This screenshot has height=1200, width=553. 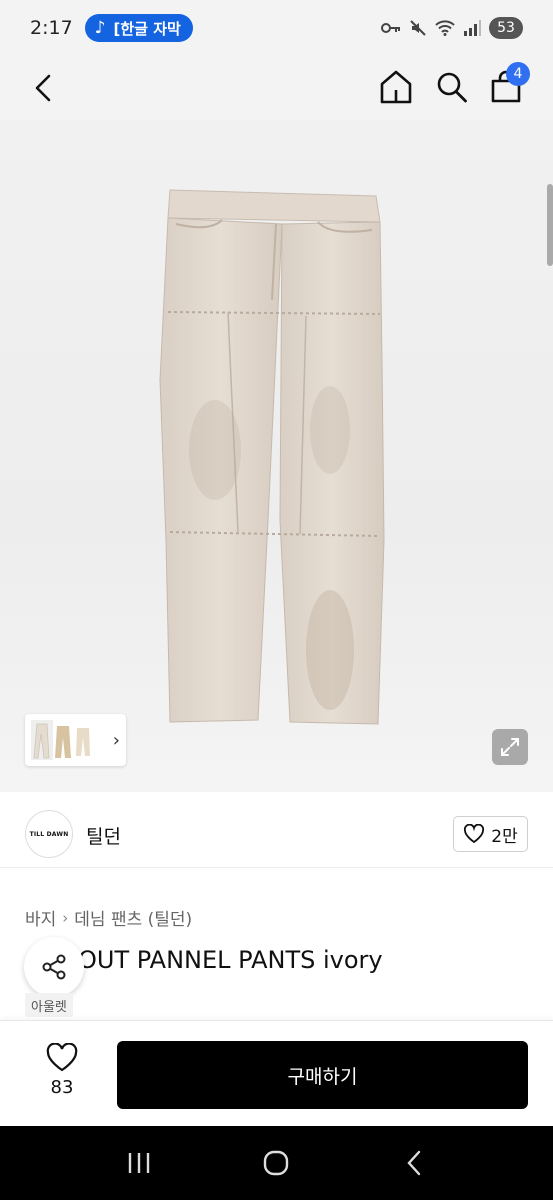 I want to click on expand-button, so click(x=510, y=747).